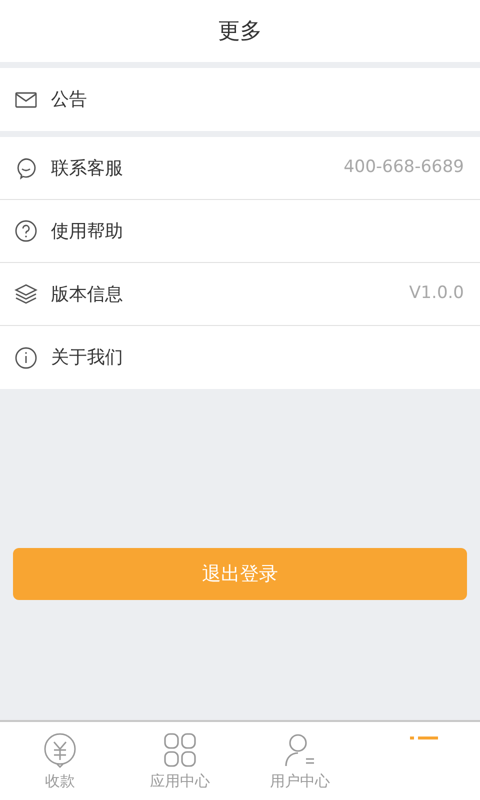 The image size is (480, 800). Describe the element at coordinates (240, 99) in the screenshot. I see `menu-item: 公告` at that location.